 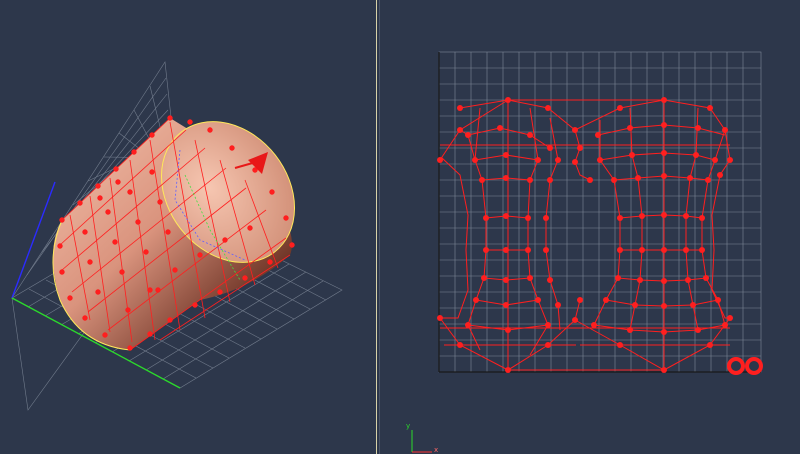 I want to click on z-axis-line, so click(x=33, y=240).